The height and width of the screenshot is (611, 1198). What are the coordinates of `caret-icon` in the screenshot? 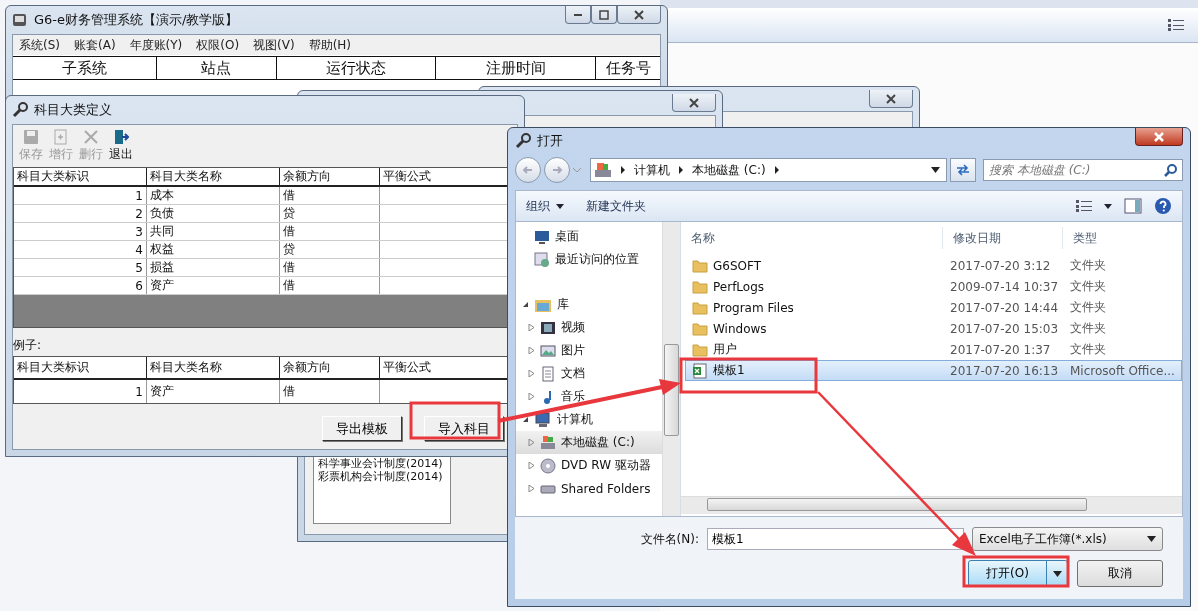 It's located at (1108, 206).